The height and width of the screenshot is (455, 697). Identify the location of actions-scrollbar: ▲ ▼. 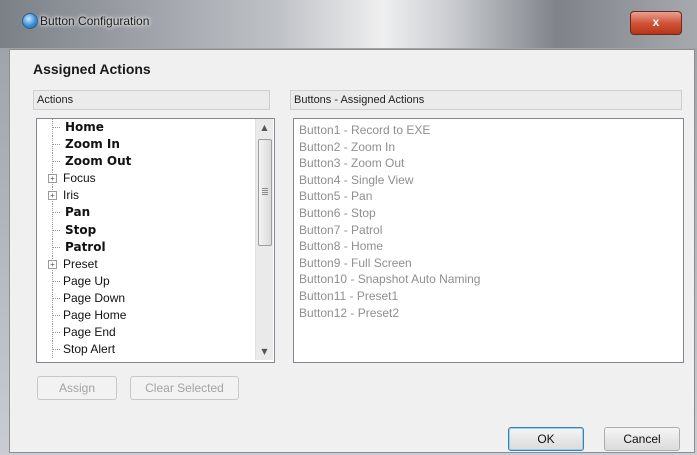
(264, 239).